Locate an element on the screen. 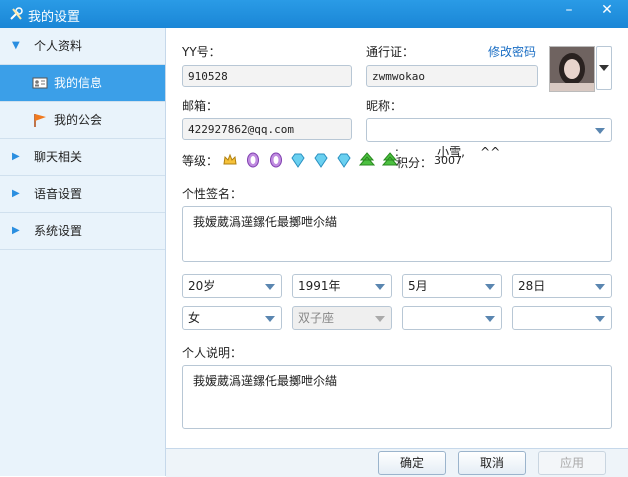  avatar is located at coordinates (572, 69).